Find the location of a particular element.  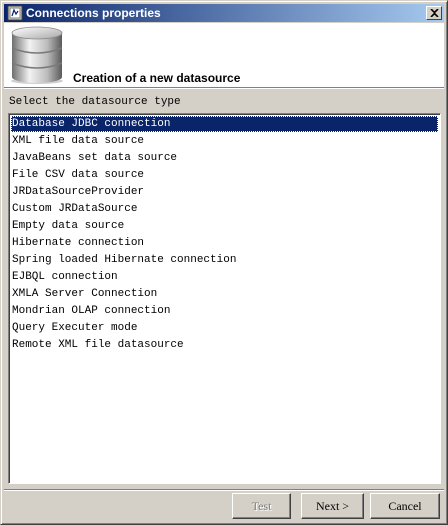

datasource-type-label: Select the datasource type is located at coordinates (95, 102).